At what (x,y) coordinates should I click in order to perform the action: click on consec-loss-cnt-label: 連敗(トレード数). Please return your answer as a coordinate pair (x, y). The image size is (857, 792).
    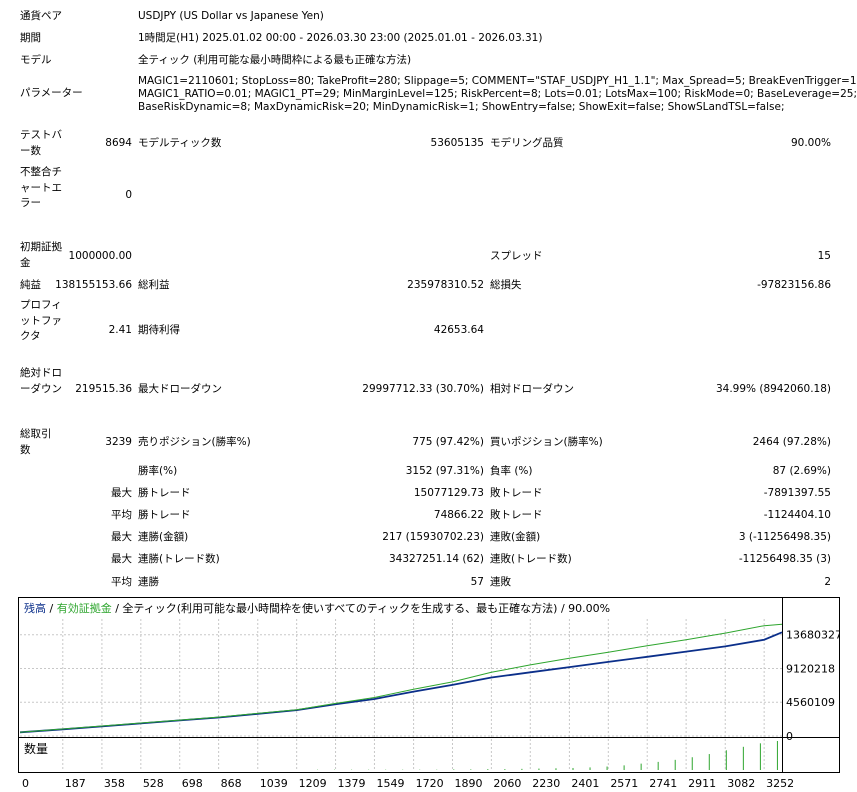
    Looking at the image, I should click on (531, 559).